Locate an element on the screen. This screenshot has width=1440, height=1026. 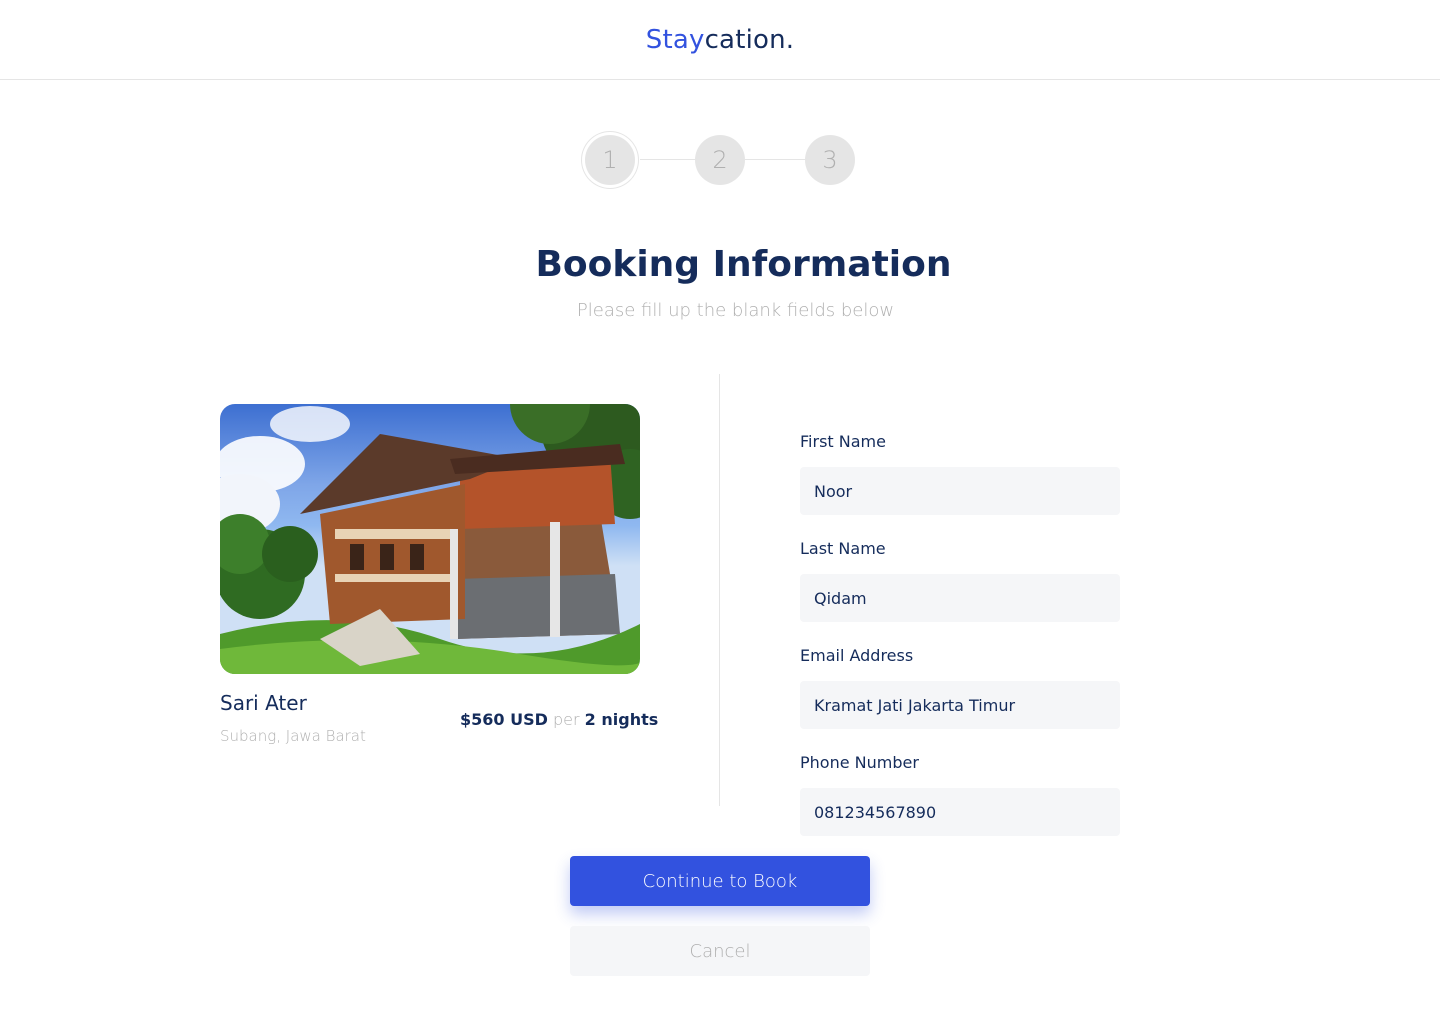
phone-label: Phone Number is located at coordinates (859, 762).